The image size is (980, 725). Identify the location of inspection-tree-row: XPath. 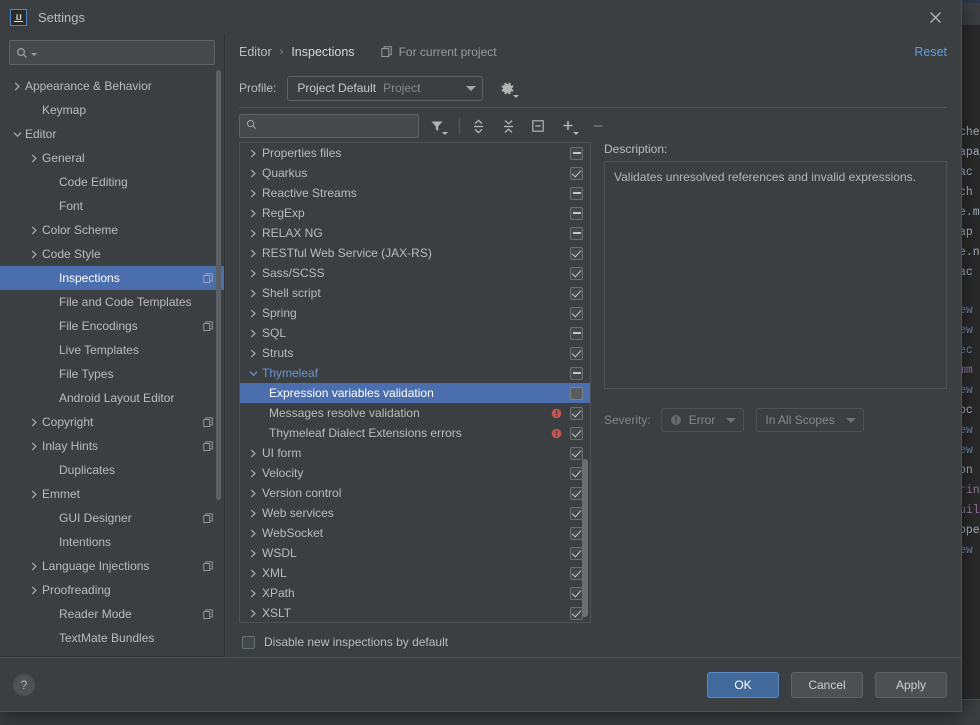
(415, 593).